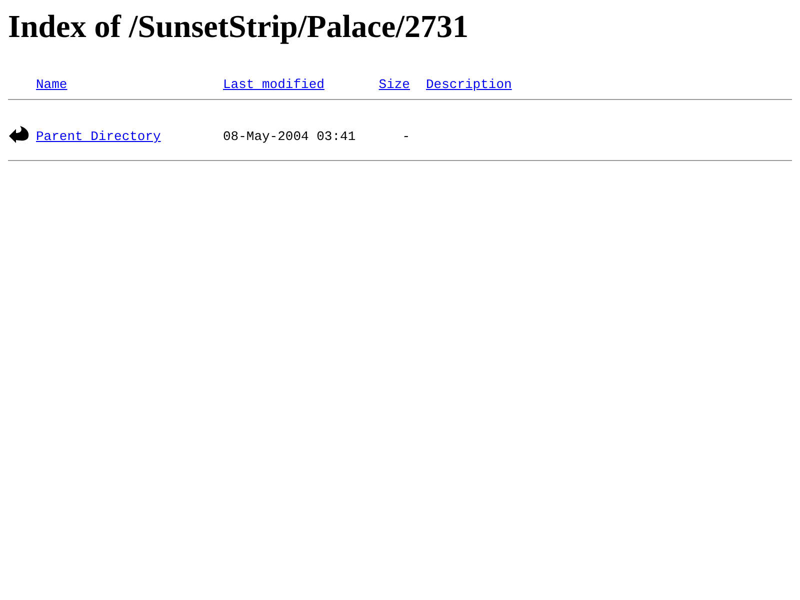 The image size is (800, 600). What do you see at coordinates (405, 136) in the screenshot?
I see `file-size: -` at bounding box center [405, 136].